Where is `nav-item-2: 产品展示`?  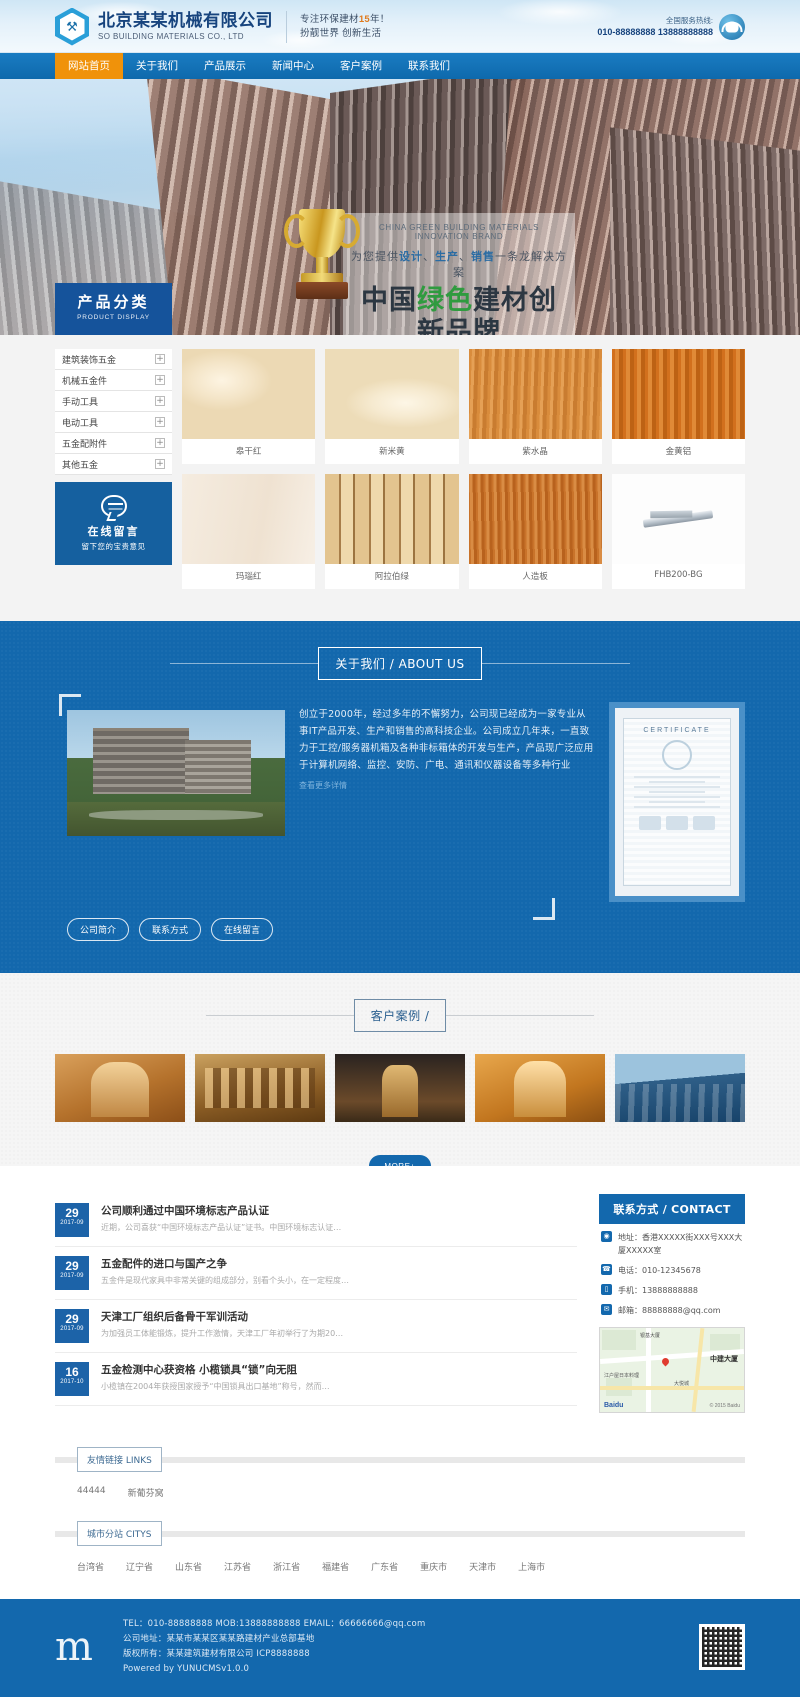
nav-item-2: 产品展示 is located at coordinates (225, 66).